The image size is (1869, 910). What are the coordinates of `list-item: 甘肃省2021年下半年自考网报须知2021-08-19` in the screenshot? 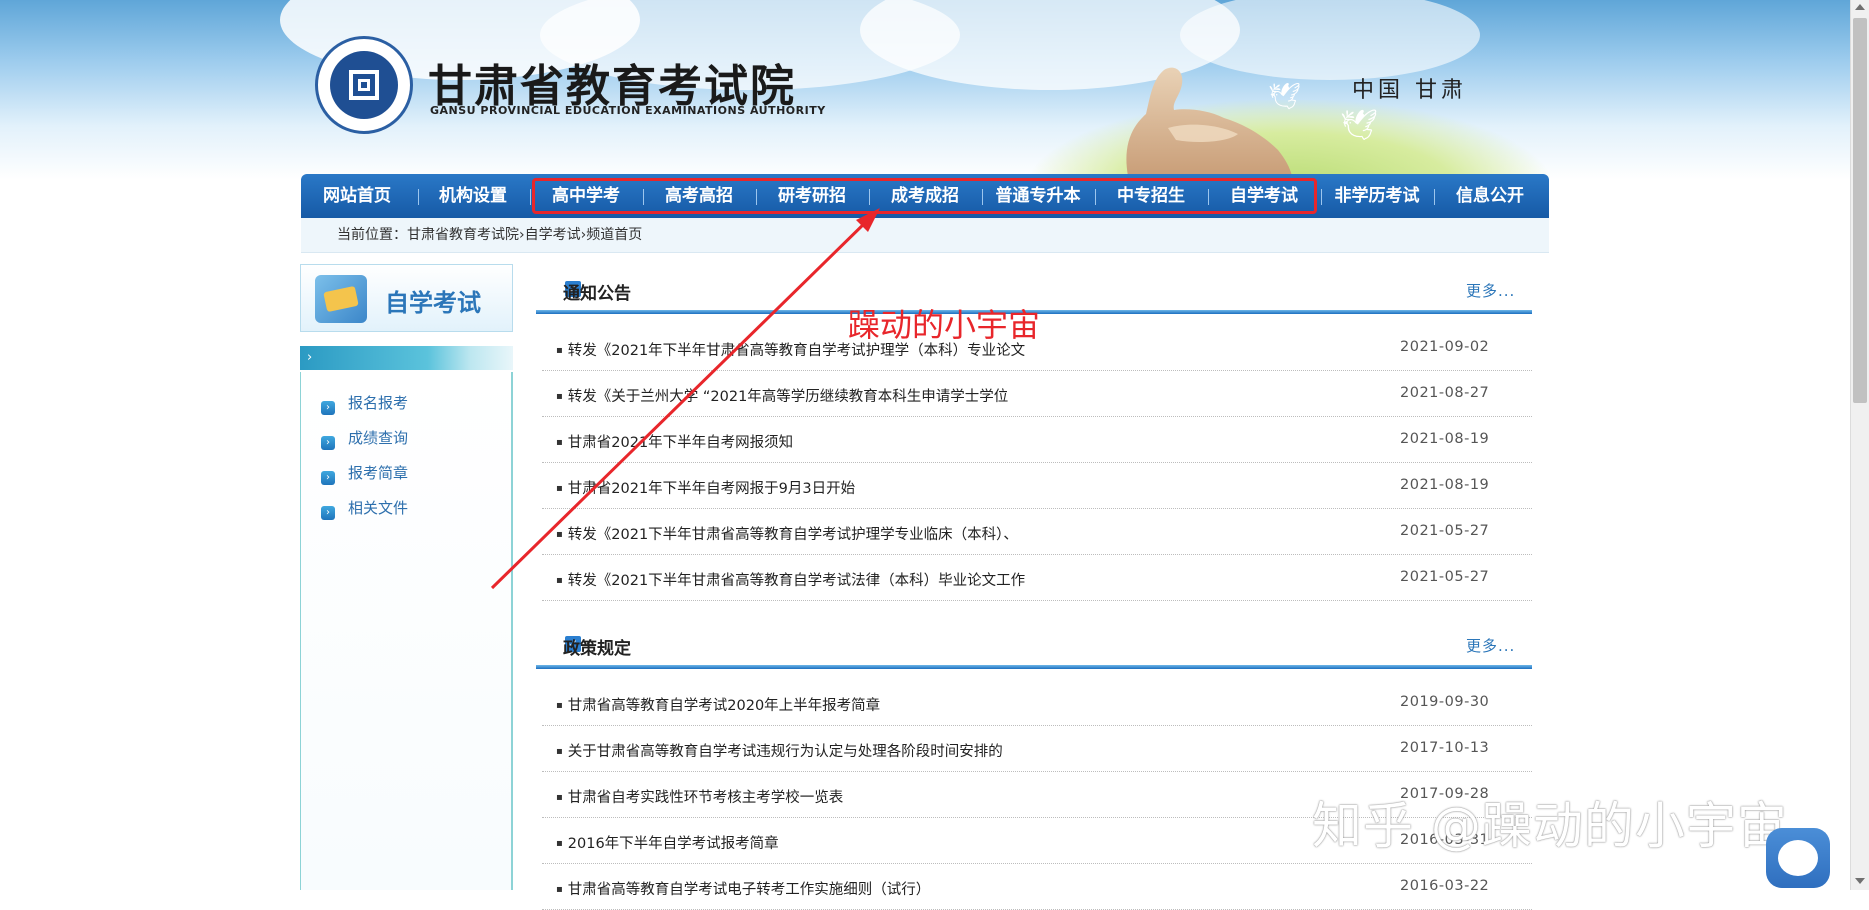 It's located at (1037, 440).